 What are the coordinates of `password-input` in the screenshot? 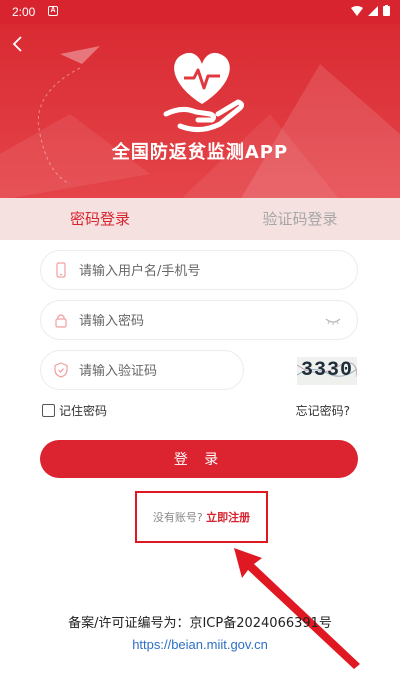 It's located at (199, 321).